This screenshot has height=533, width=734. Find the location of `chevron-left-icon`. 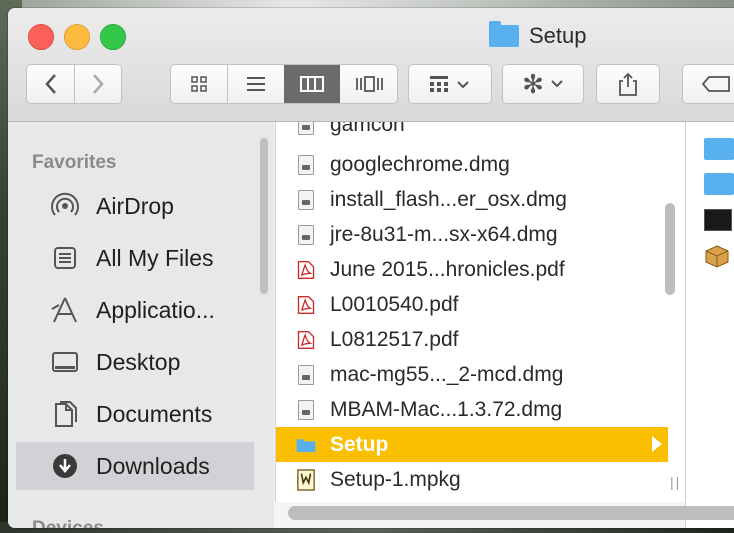

chevron-left-icon is located at coordinates (50, 84).